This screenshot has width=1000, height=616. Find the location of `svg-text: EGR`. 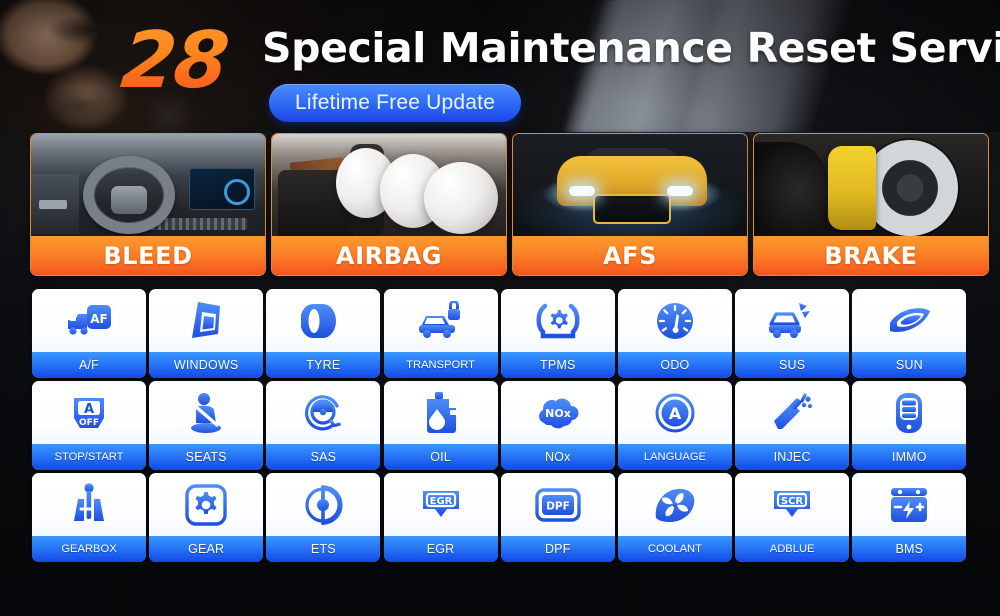

svg-text: EGR is located at coordinates (440, 501).